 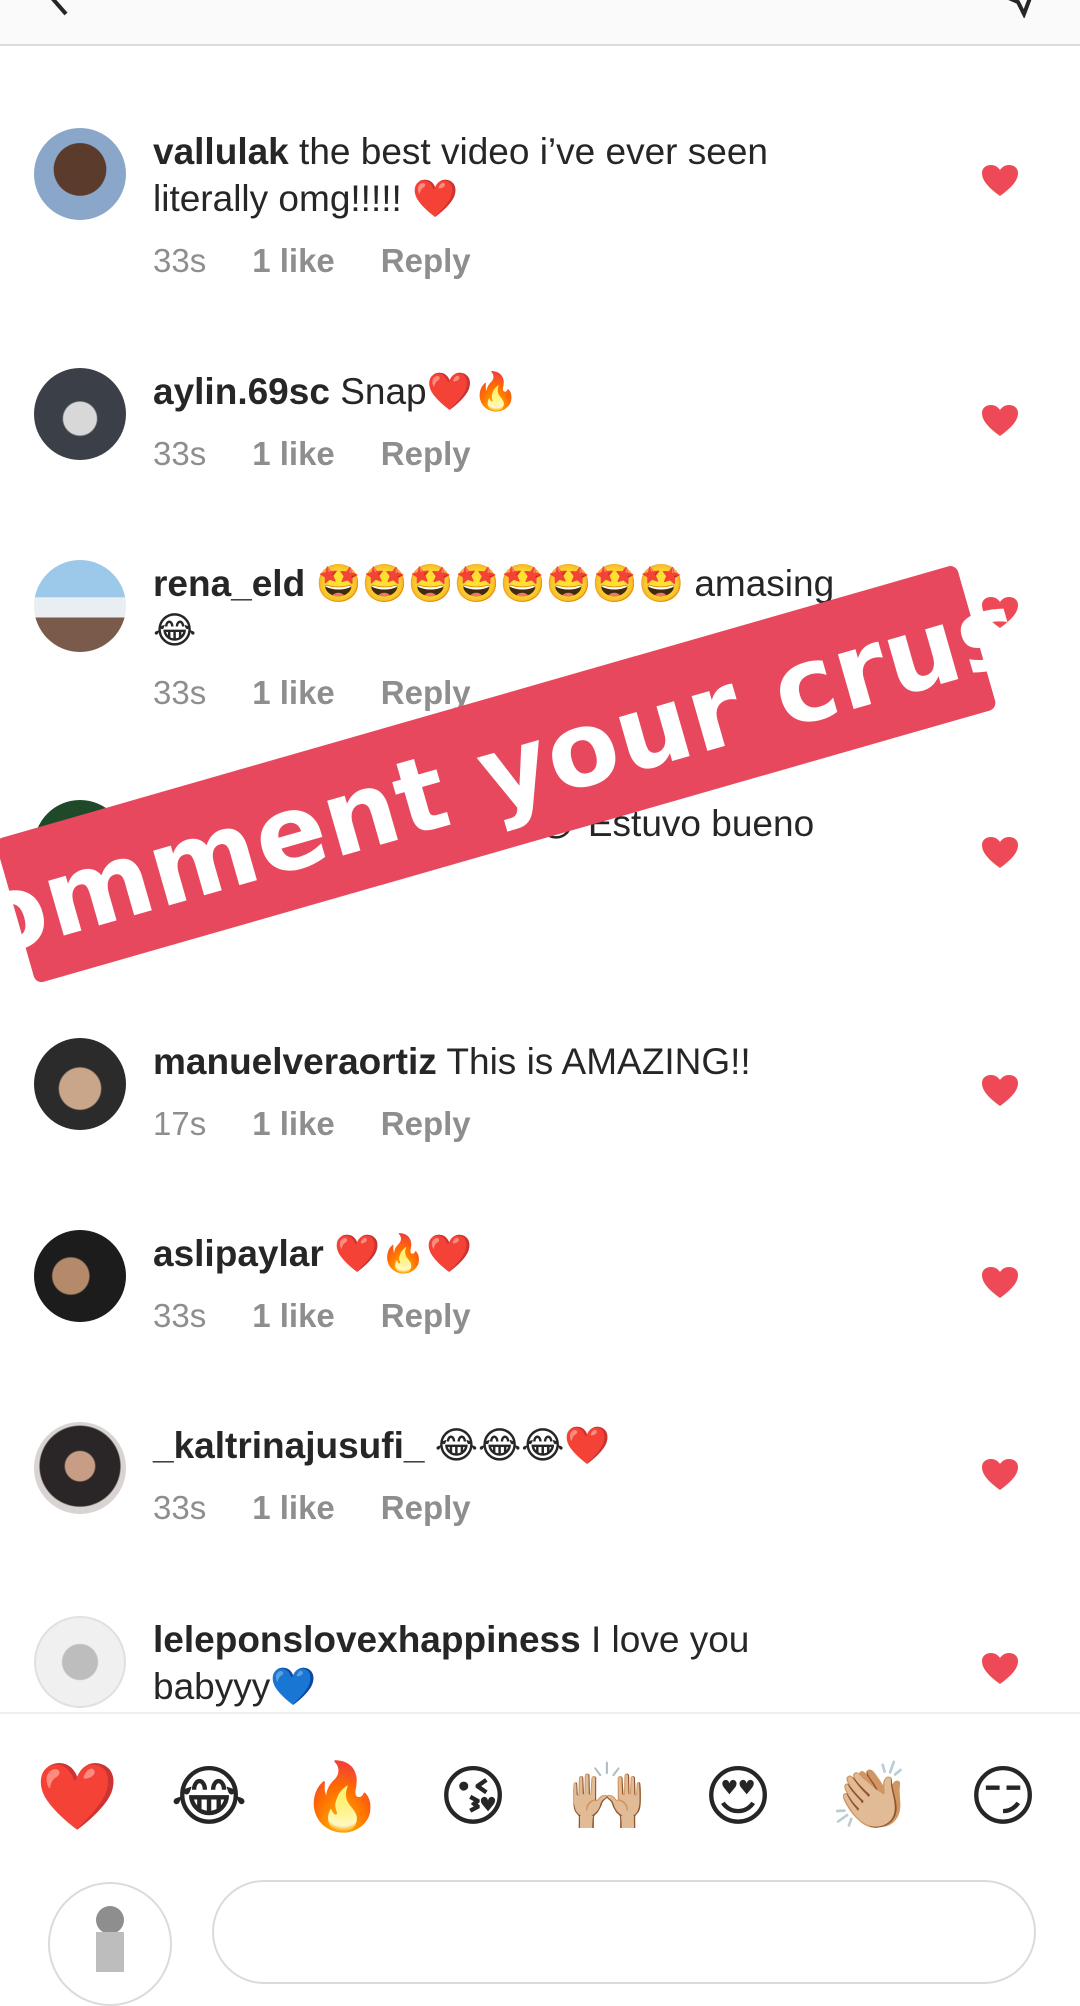 What do you see at coordinates (209, 1796) in the screenshot?
I see `reaction-laugh-button: 😂` at bounding box center [209, 1796].